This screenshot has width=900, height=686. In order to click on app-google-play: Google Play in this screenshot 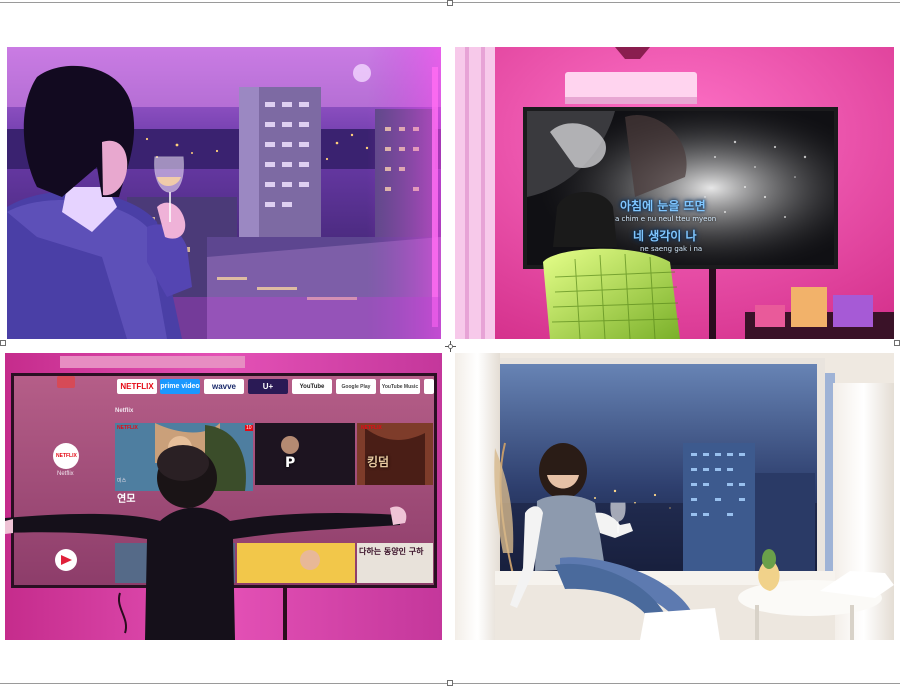, I will do `click(356, 386)`.